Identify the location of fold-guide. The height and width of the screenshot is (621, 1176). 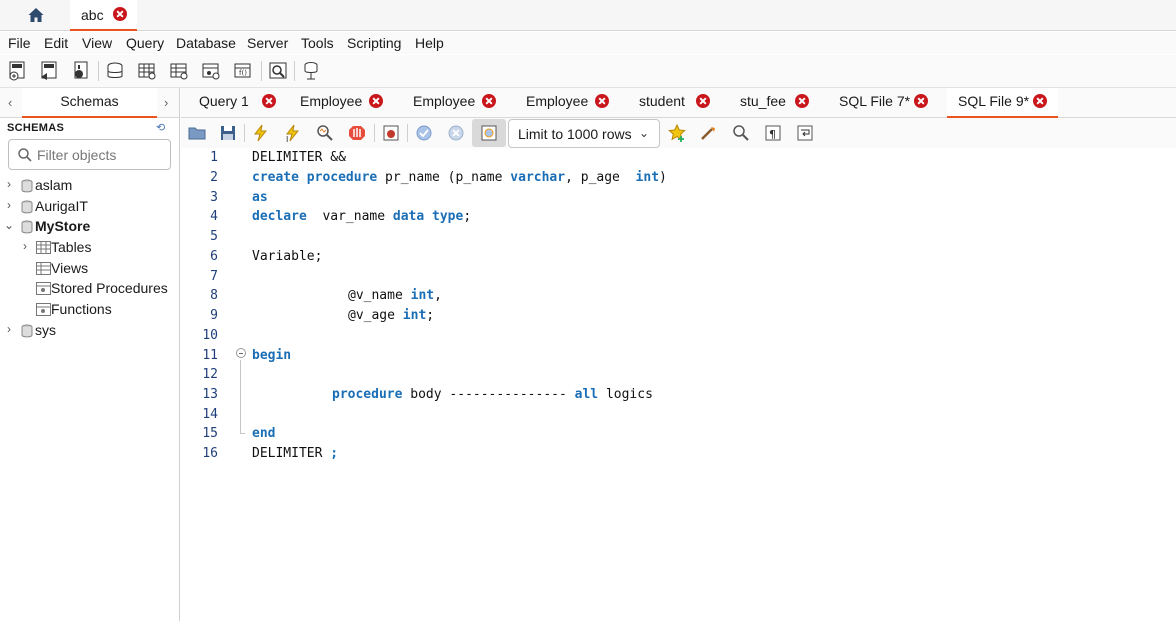
(240, 396).